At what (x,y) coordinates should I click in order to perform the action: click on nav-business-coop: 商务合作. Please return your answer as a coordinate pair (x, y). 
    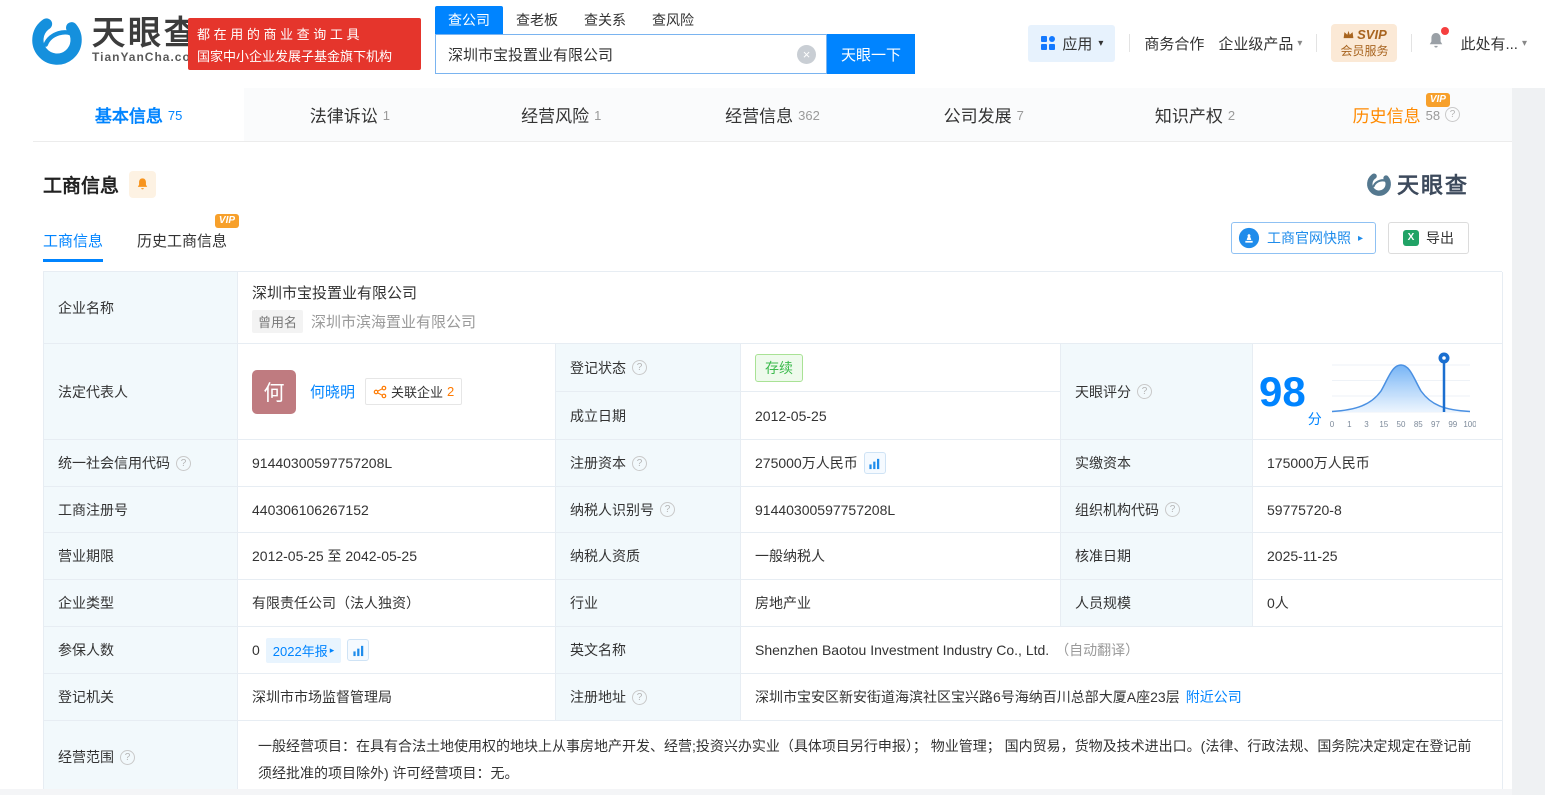
    Looking at the image, I should click on (1174, 43).